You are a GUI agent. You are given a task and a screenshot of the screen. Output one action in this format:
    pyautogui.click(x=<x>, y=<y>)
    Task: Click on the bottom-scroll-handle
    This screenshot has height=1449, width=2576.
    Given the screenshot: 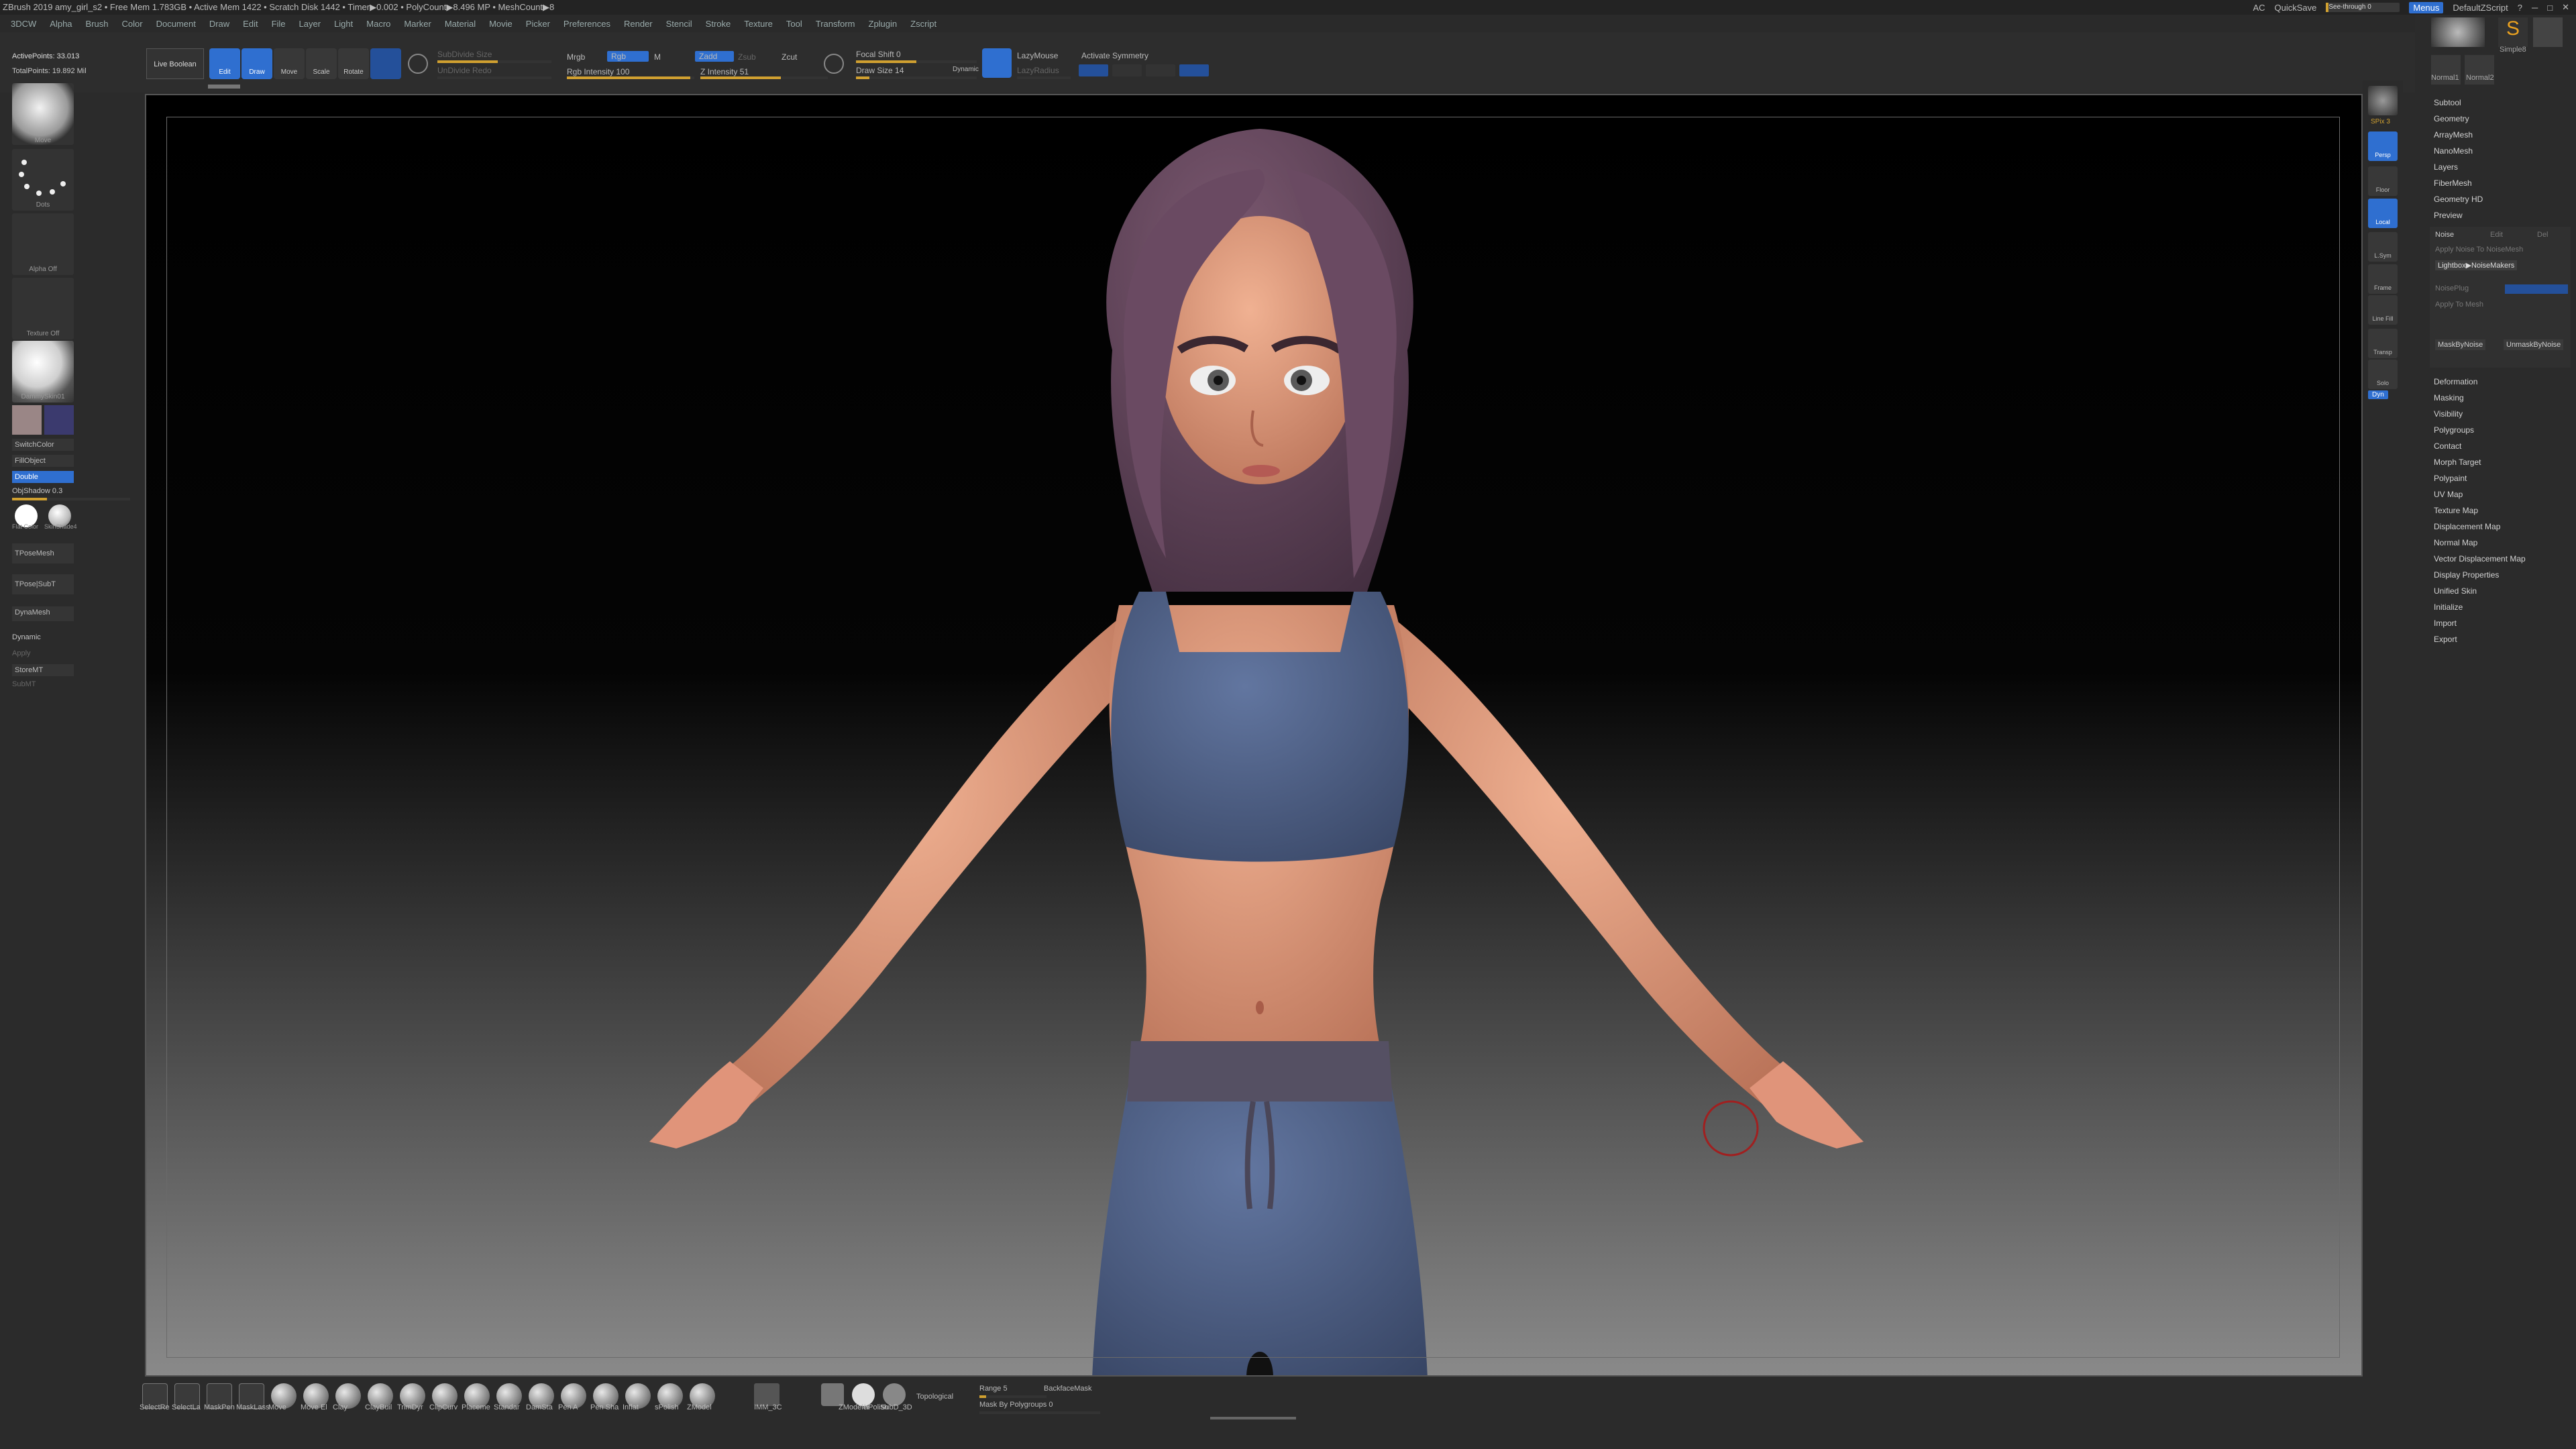 What is the action you would take?
    pyautogui.click(x=1253, y=1418)
    